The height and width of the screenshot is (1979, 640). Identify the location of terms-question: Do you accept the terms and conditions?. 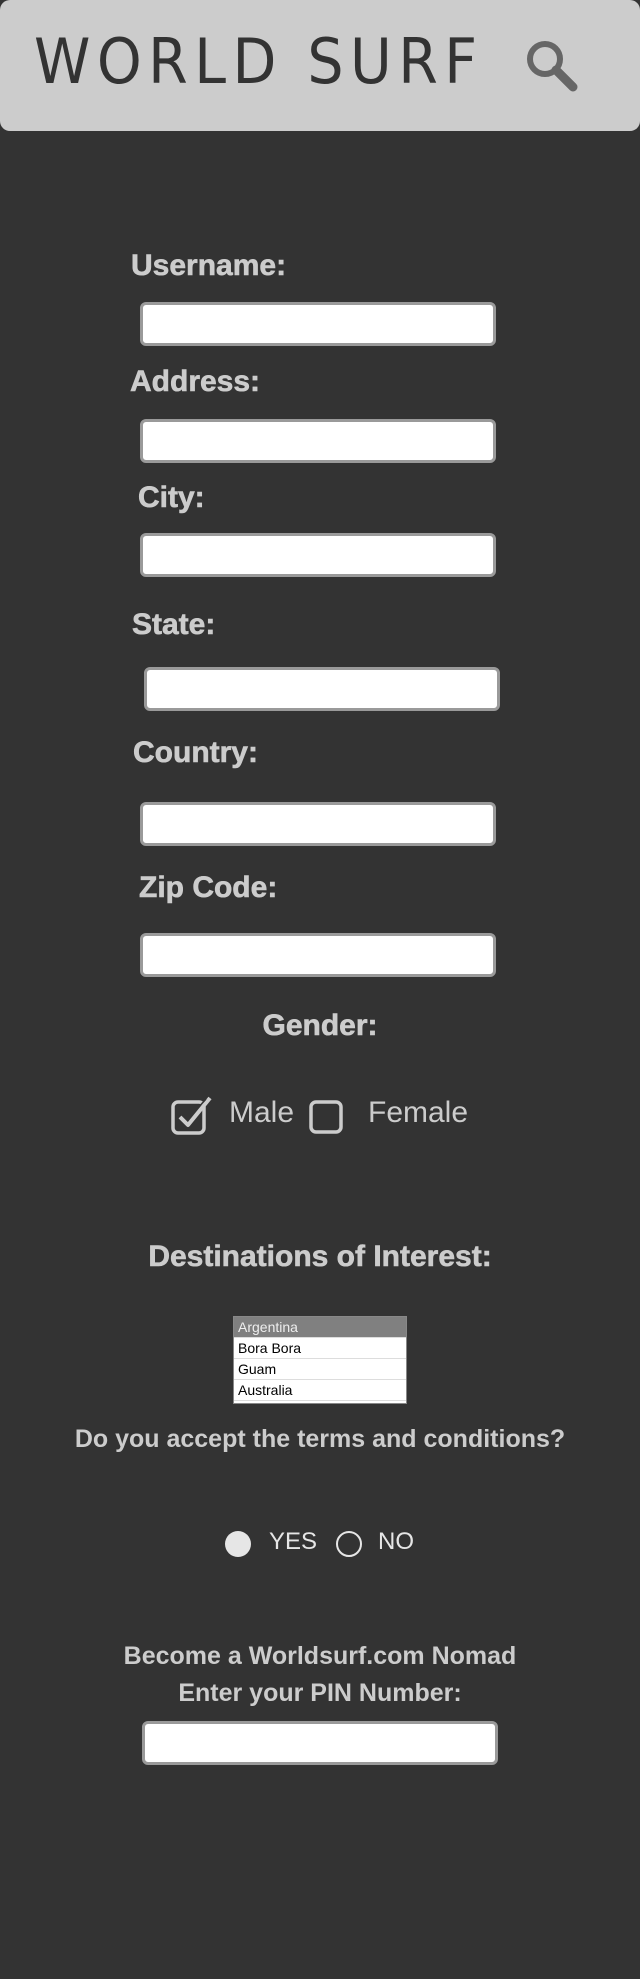
(320, 1439).